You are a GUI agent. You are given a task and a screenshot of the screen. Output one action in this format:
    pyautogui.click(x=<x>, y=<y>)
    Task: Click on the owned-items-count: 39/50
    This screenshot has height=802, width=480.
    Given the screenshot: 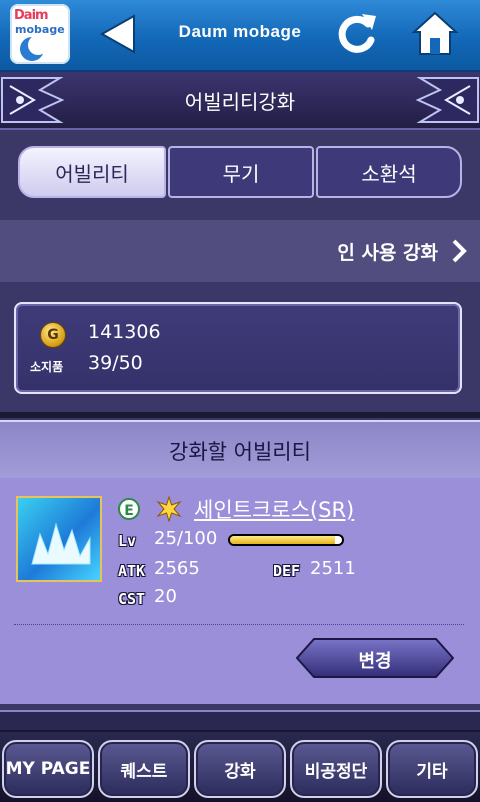 What is the action you would take?
    pyautogui.click(x=115, y=363)
    